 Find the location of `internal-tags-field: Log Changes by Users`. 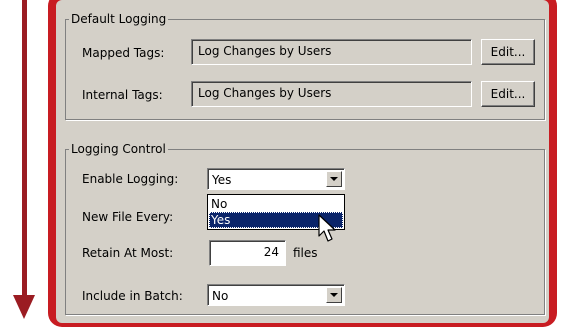

internal-tags-field: Log Changes by Users is located at coordinates (331, 94).